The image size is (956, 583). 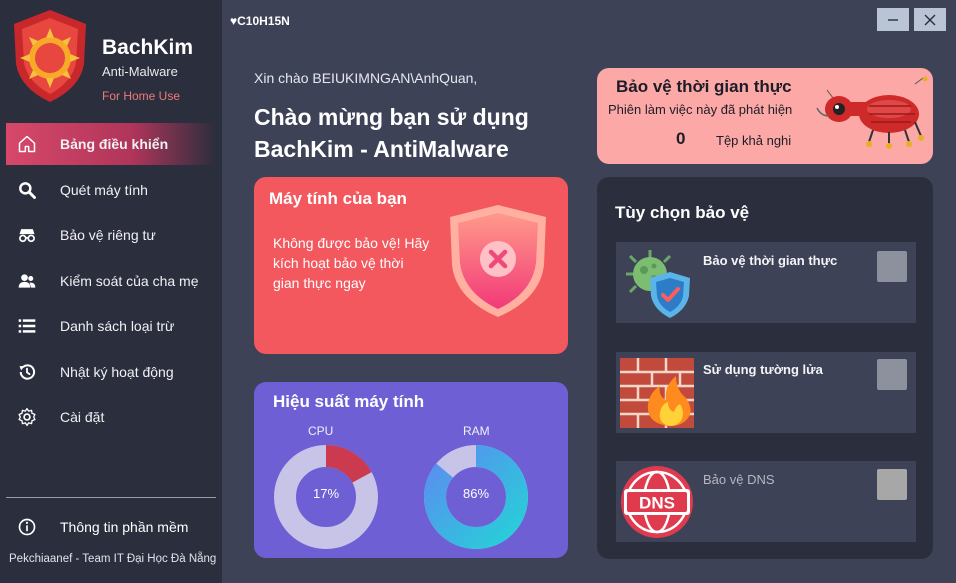 What do you see at coordinates (27, 527) in the screenshot?
I see `info-icon` at bounding box center [27, 527].